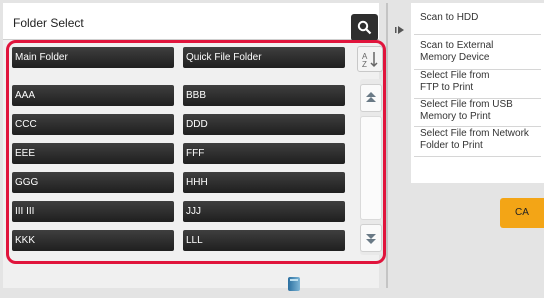  Describe the element at coordinates (464, 82) in the screenshot. I see `menu-item-ftp-print: Select File from FTP to Print` at that location.